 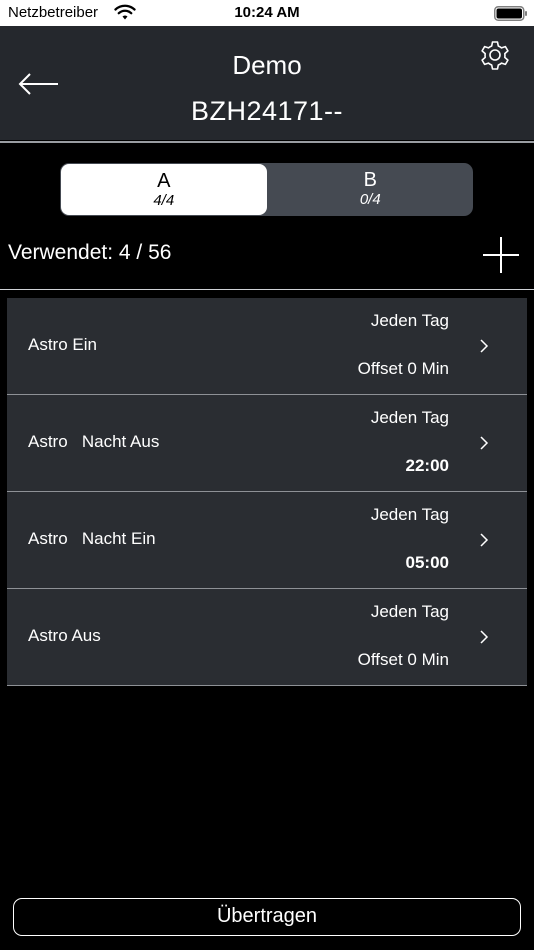 I want to click on channel-segmented-control: A 4/4 B 0/4, so click(x=266, y=189).